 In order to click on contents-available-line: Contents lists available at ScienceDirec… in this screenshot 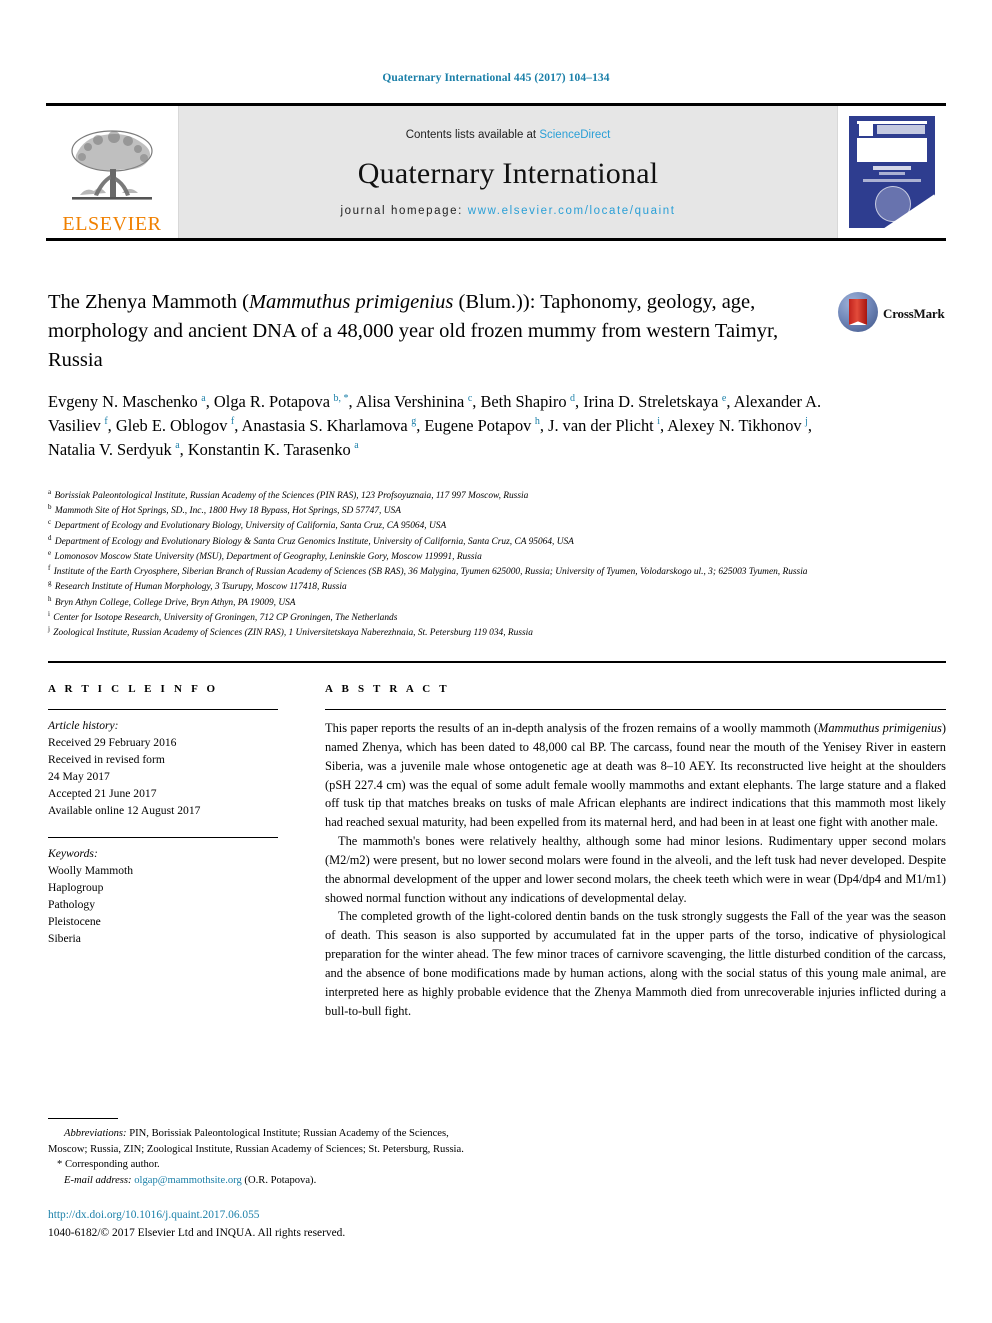, I will do `click(508, 135)`.